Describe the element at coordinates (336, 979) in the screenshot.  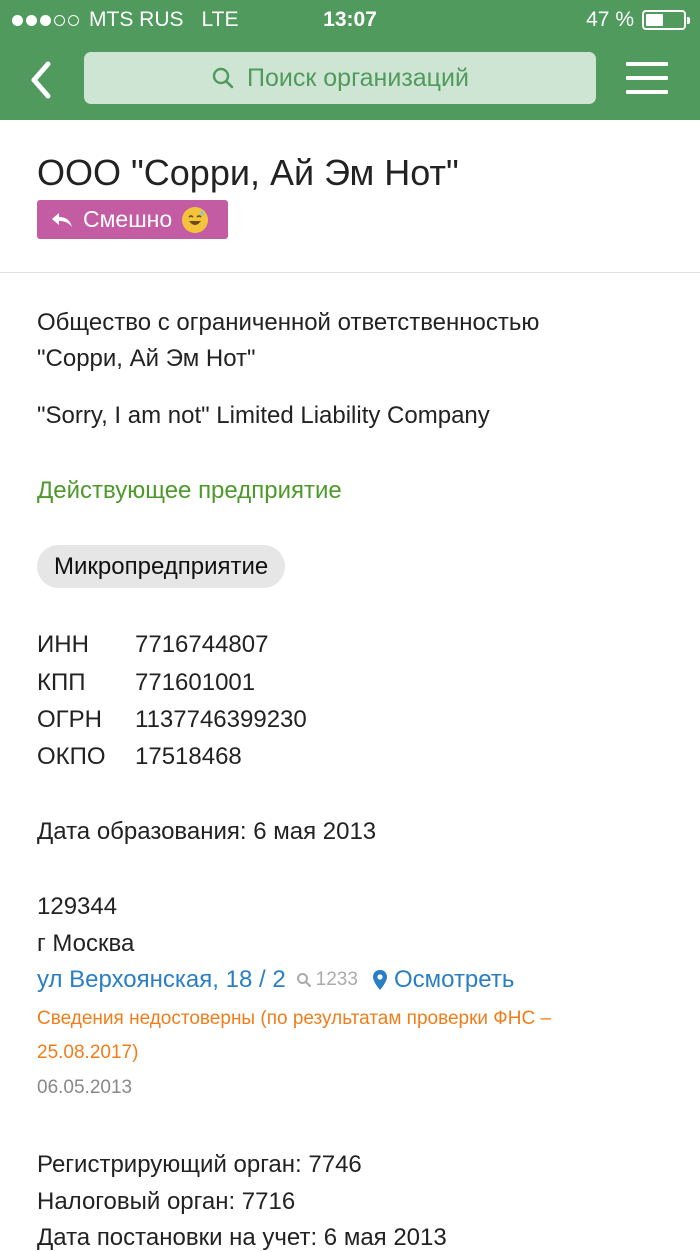
I see `search-count-value: 1233` at that location.